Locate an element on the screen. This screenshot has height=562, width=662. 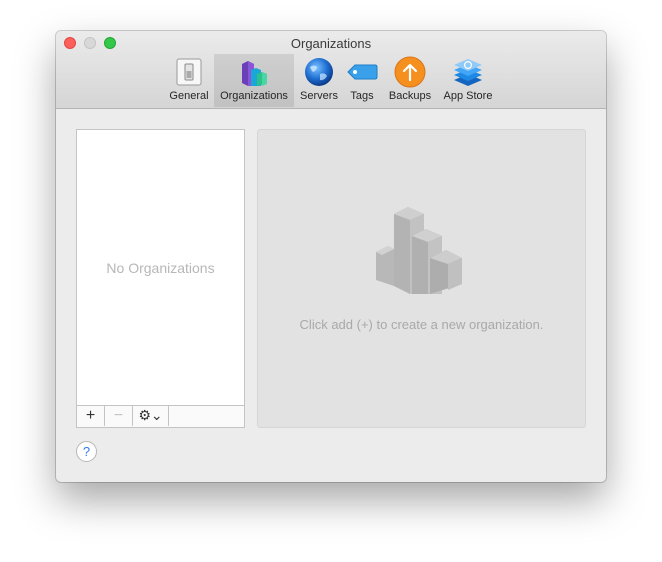
help-button: ? is located at coordinates (86, 451).